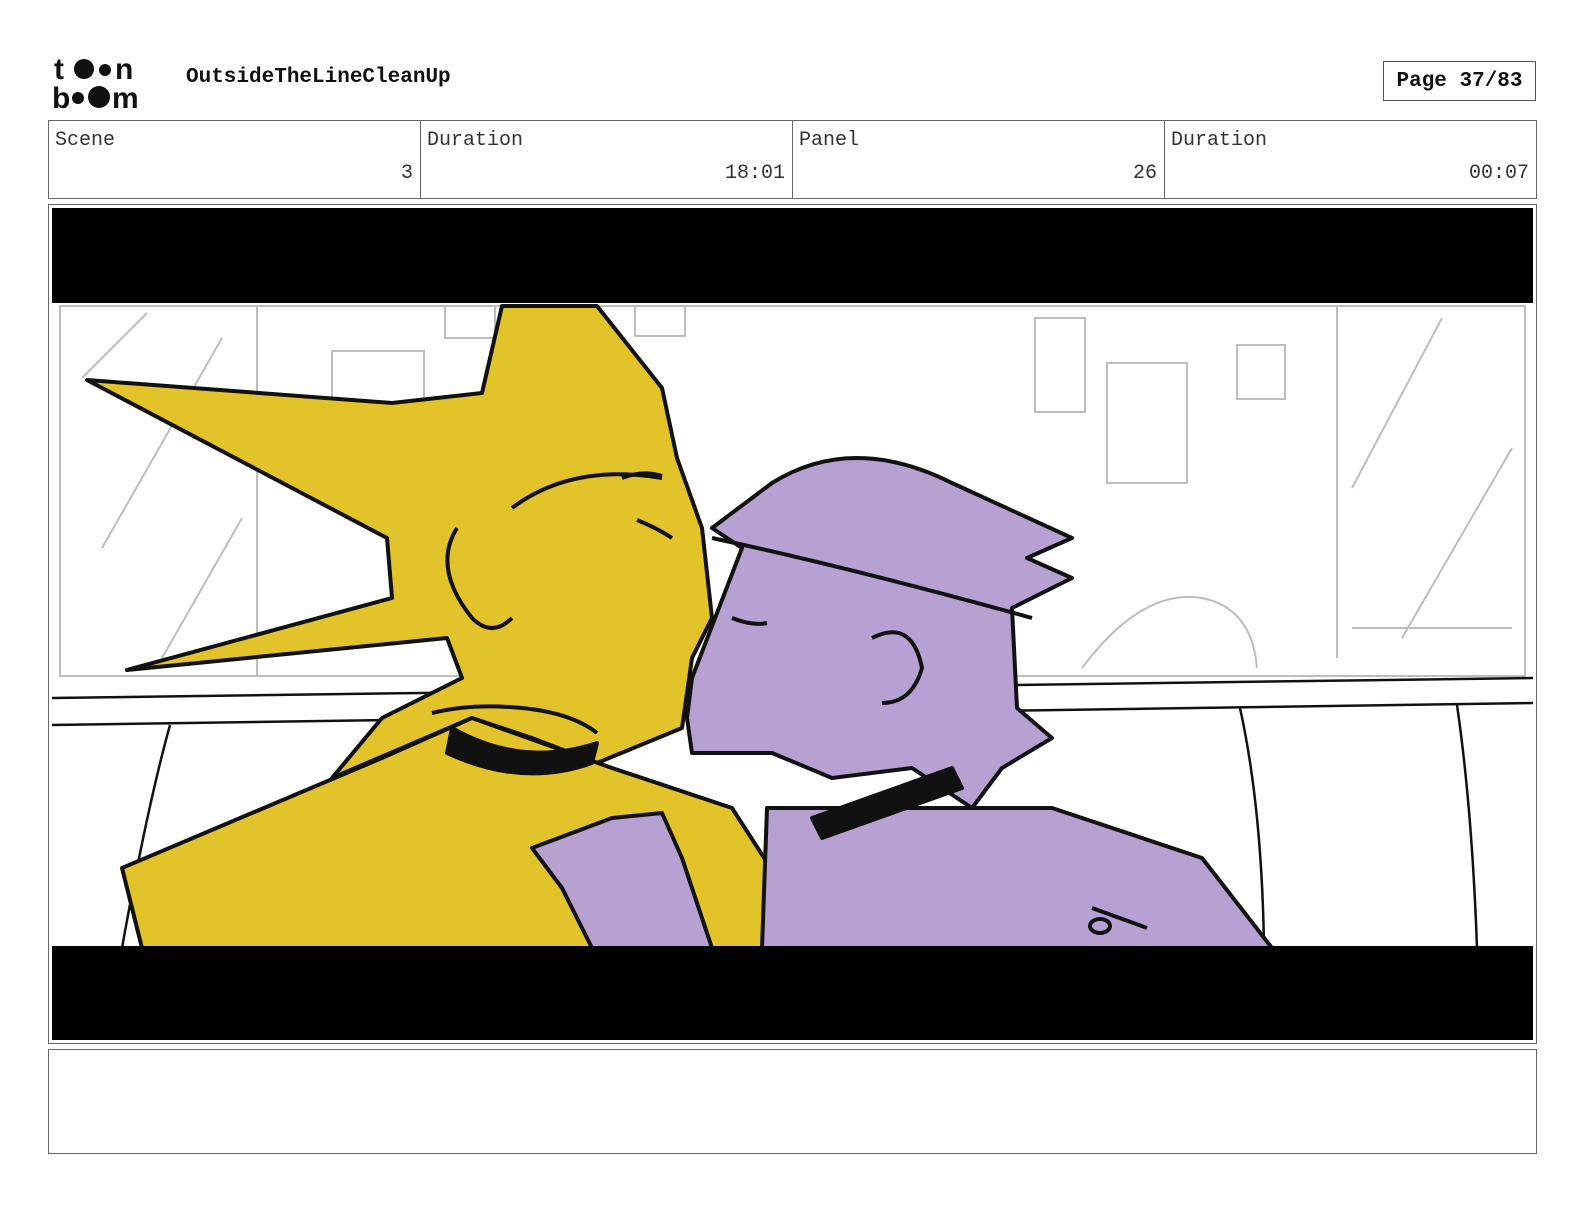 The width and height of the screenshot is (1584, 1224). I want to click on svg-text: m, so click(125, 96).